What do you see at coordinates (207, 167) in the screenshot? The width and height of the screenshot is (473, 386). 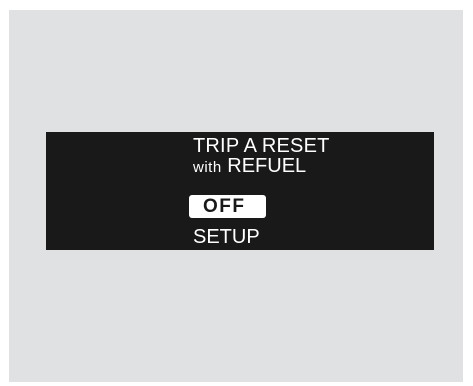 I see `subtitle-prefix: with` at bounding box center [207, 167].